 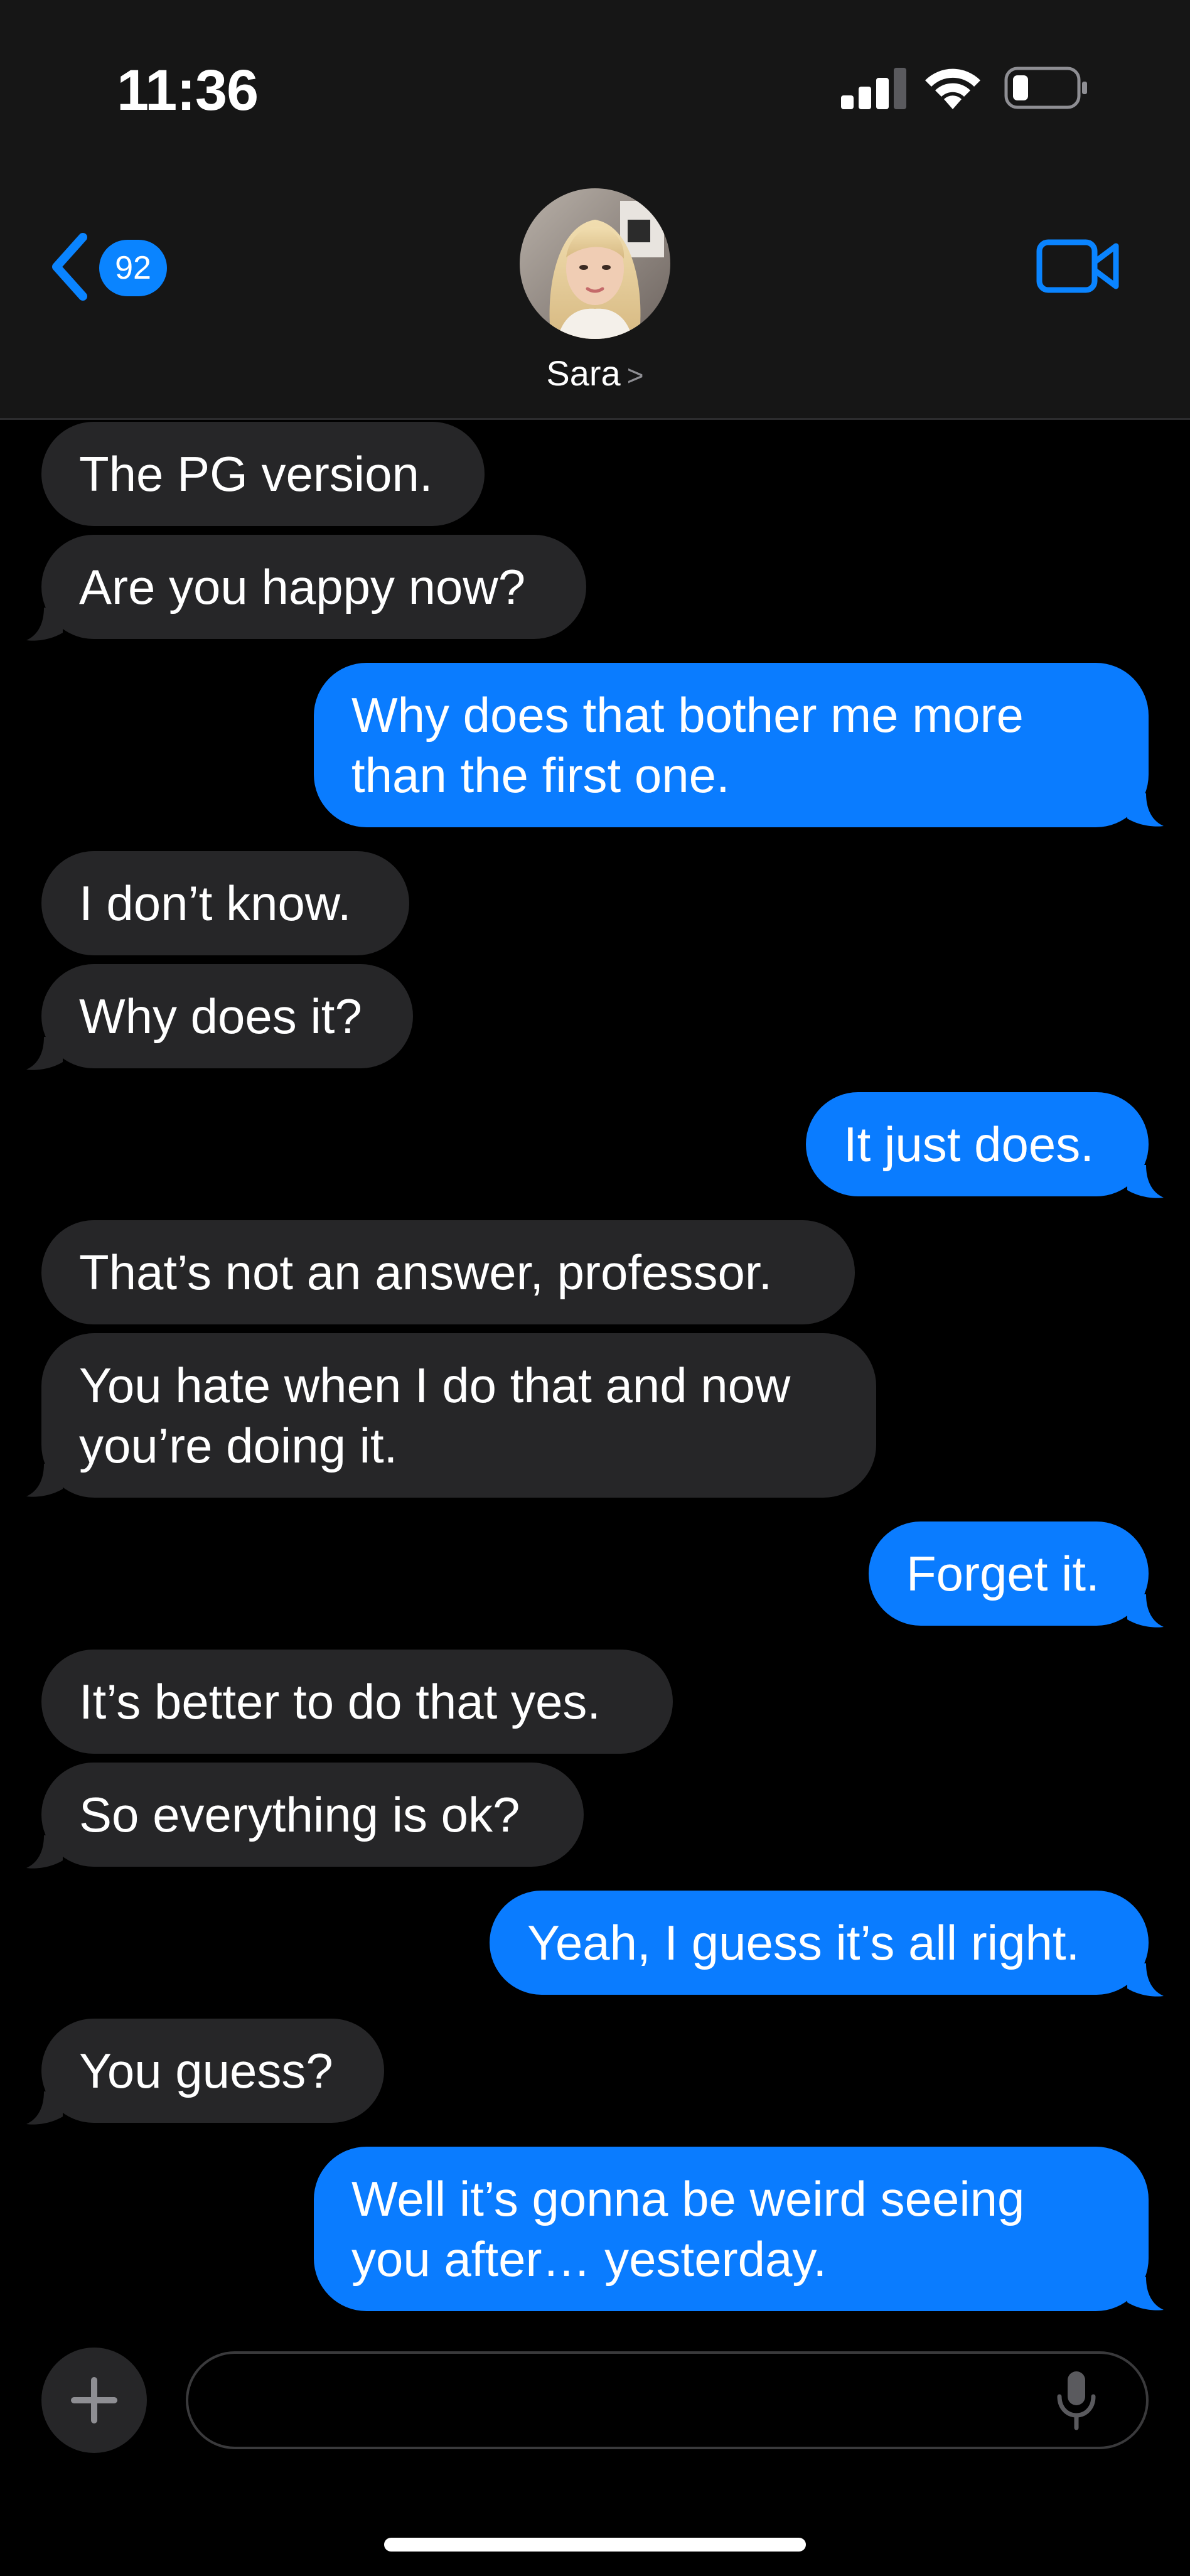 I want to click on message-text: I don’t know., so click(x=215, y=903).